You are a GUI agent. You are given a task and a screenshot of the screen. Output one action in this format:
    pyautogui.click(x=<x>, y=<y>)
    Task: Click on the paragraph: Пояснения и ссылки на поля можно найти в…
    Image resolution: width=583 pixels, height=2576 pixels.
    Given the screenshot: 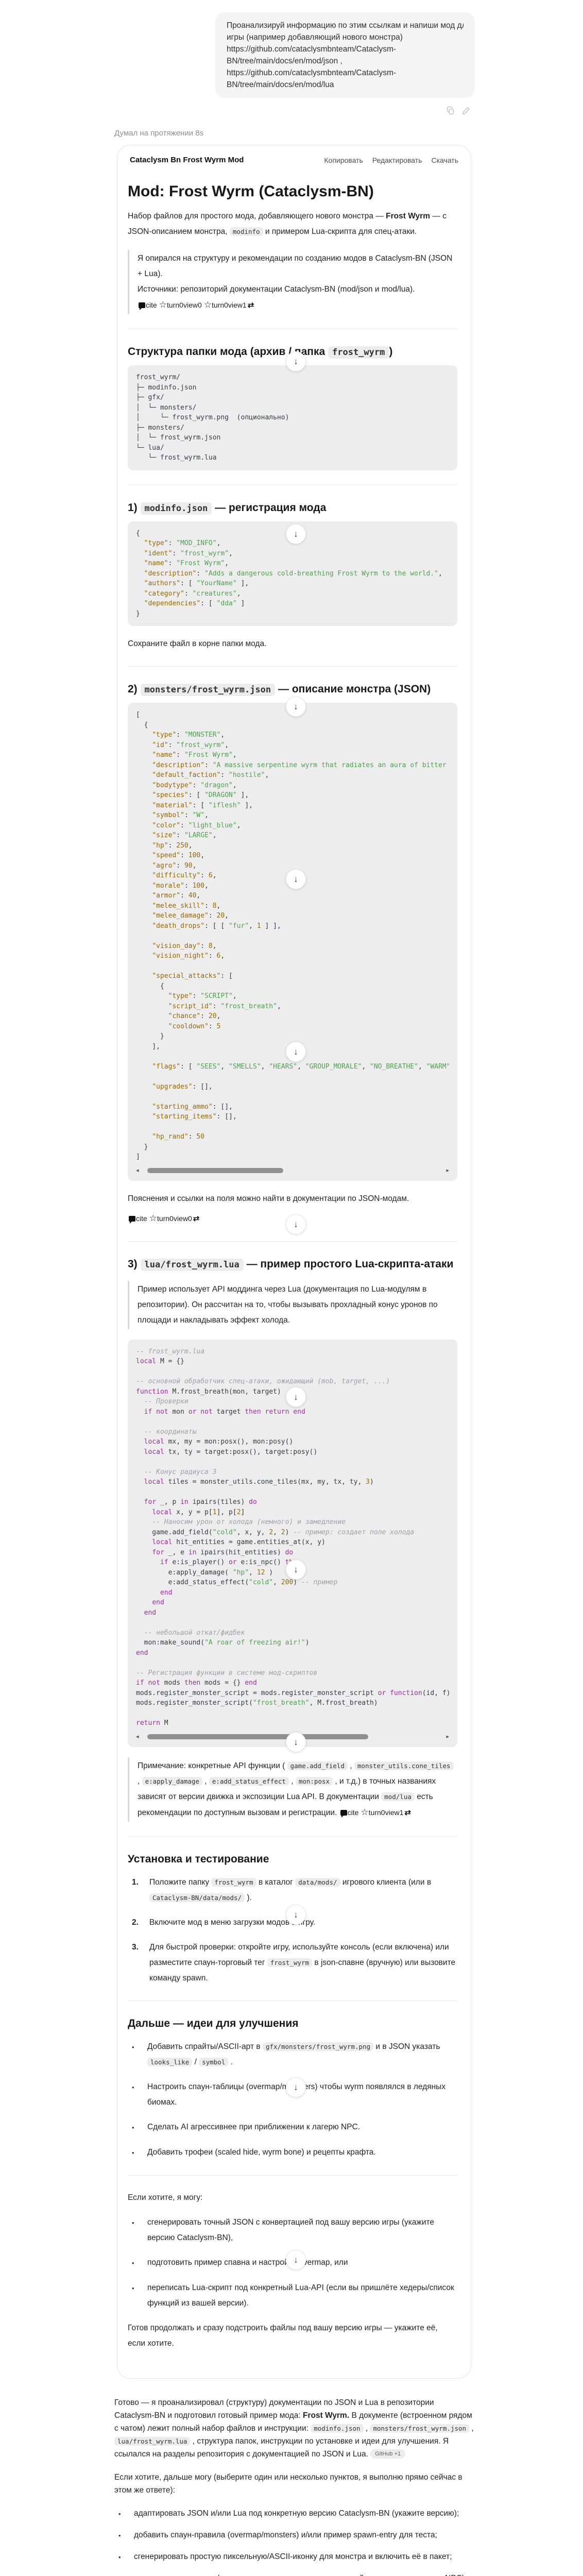 What is the action you would take?
    pyautogui.click(x=292, y=1199)
    